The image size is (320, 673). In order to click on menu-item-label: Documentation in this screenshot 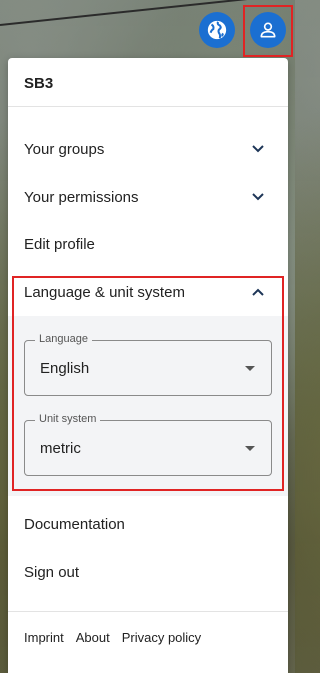, I will do `click(74, 524)`.